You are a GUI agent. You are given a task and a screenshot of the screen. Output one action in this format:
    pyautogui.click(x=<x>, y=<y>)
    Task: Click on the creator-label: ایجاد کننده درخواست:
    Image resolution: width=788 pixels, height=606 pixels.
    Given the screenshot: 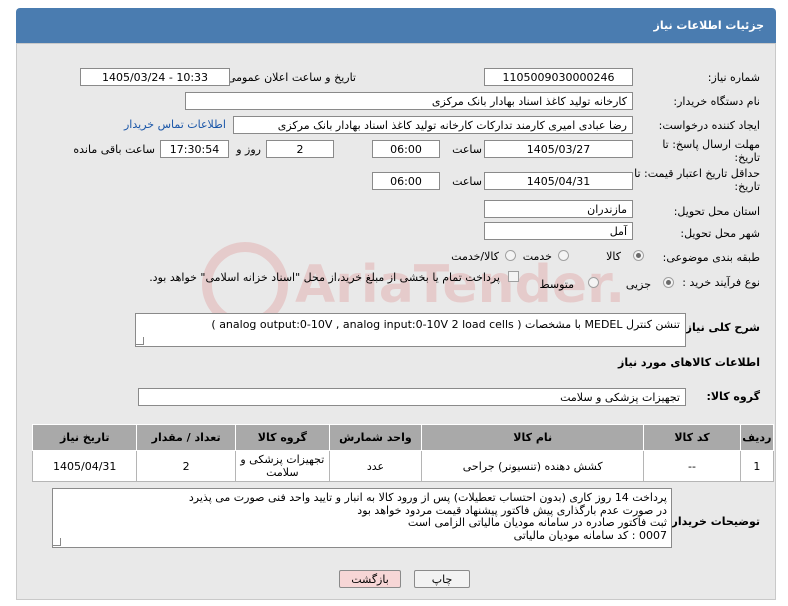 What is the action you would take?
    pyautogui.click(x=709, y=125)
    